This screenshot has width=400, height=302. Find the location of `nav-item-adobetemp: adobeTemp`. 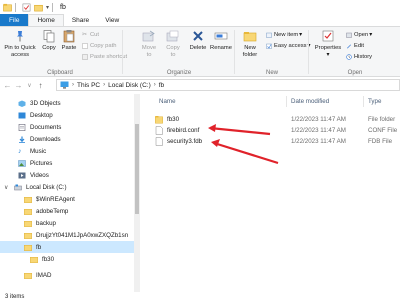

nav-item-adobetemp: adobeTemp is located at coordinates (67, 211).